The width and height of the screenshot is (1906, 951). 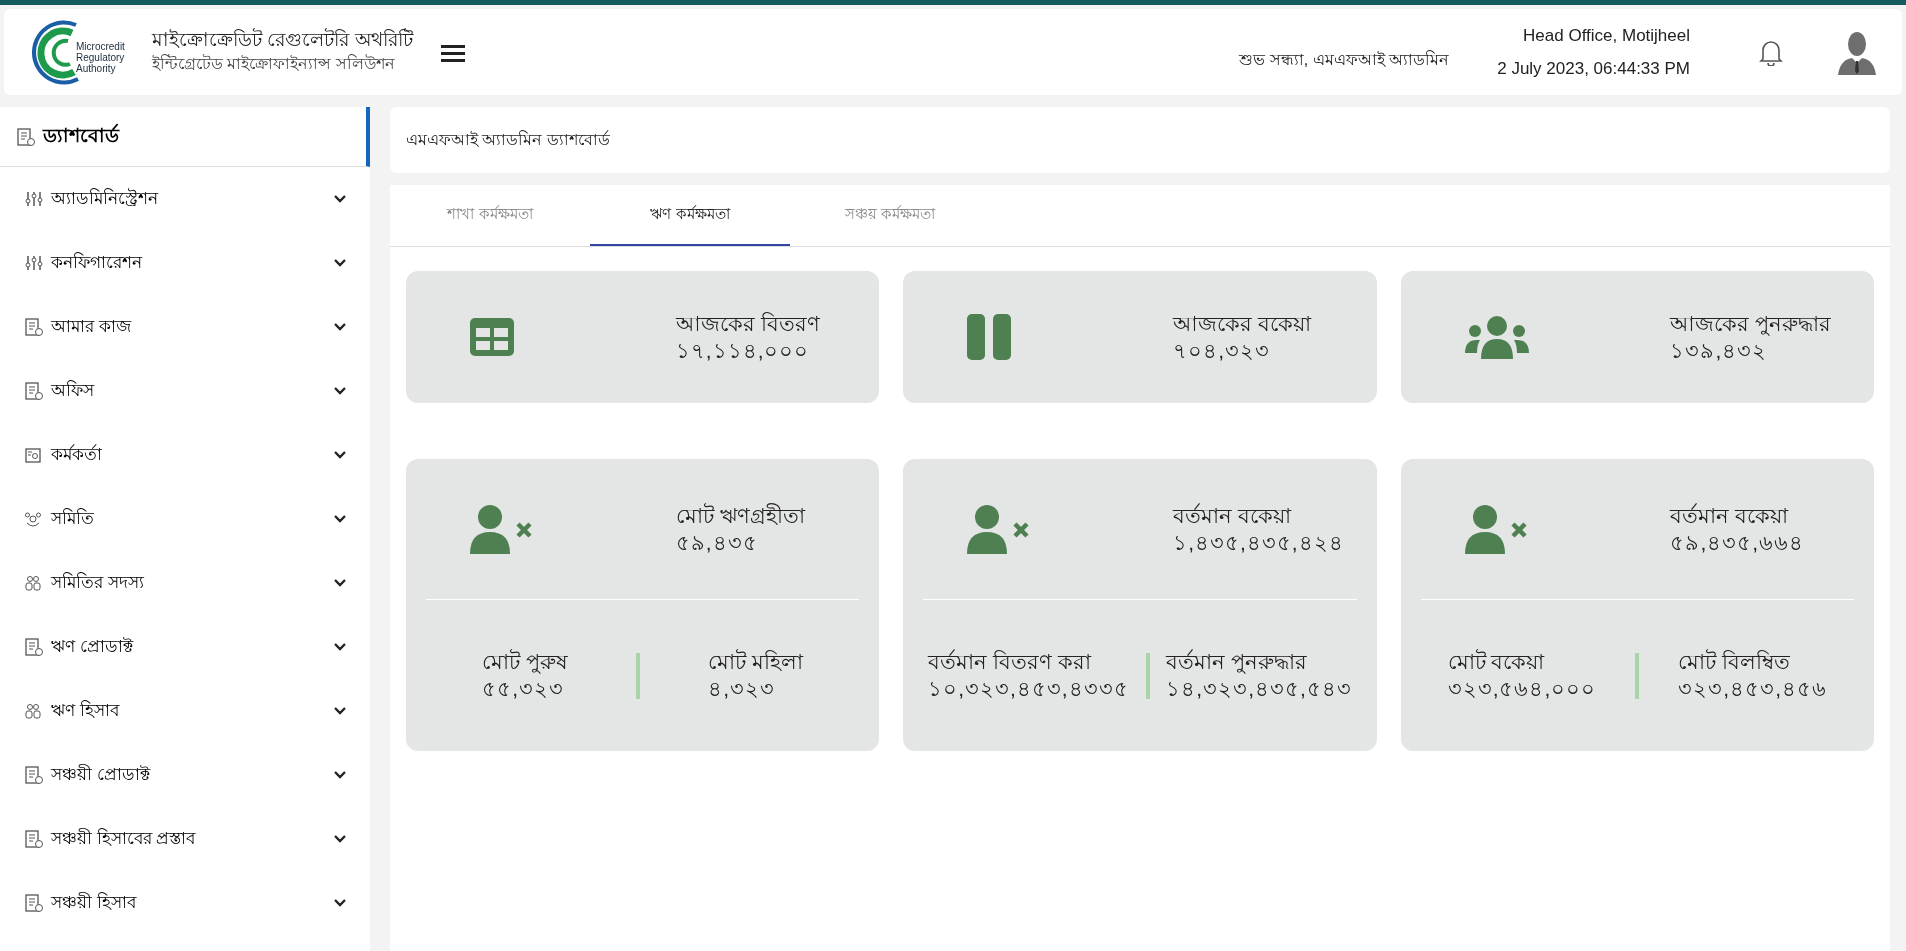 What do you see at coordinates (989, 337) in the screenshot?
I see `pause-icon` at bounding box center [989, 337].